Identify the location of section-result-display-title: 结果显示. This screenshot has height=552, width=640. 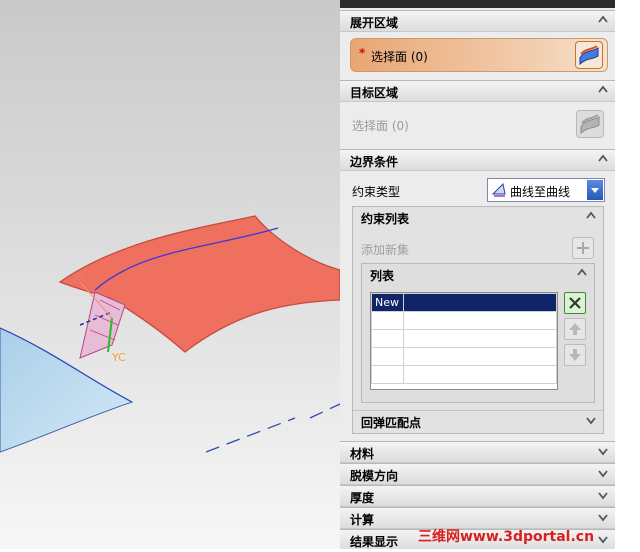
(374, 542).